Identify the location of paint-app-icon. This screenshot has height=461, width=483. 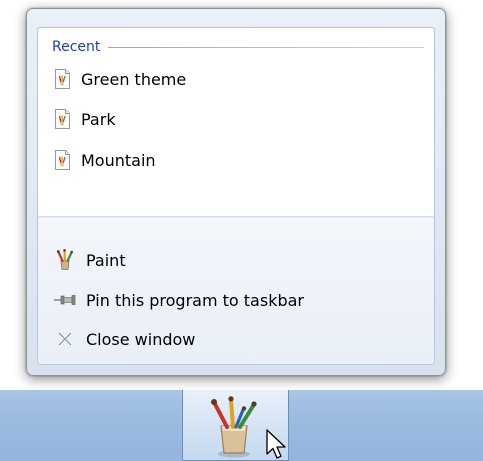
(234, 427).